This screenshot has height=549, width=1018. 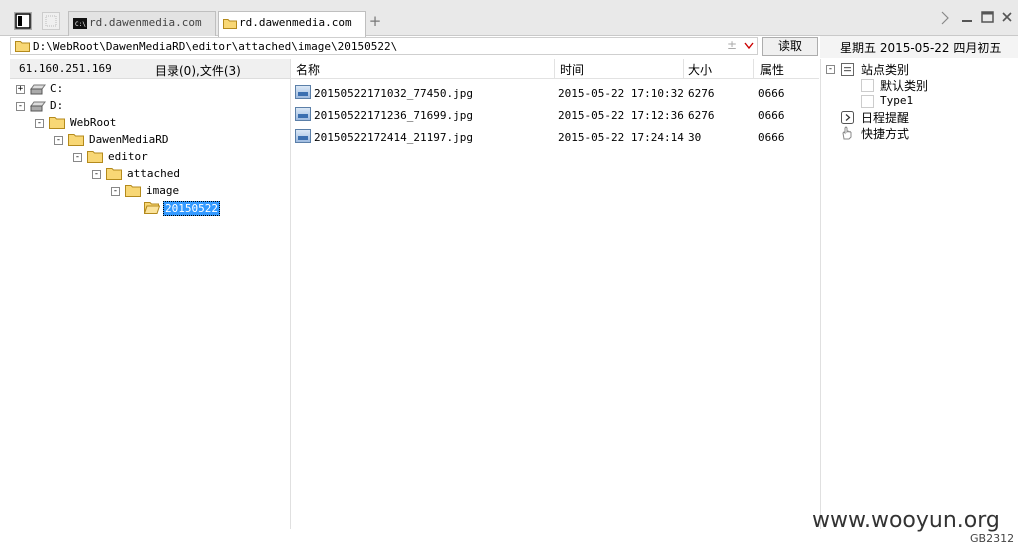 What do you see at coordinates (885, 70) in the screenshot?
I see `site-category-label: 站点类别` at bounding box center [885, 70].